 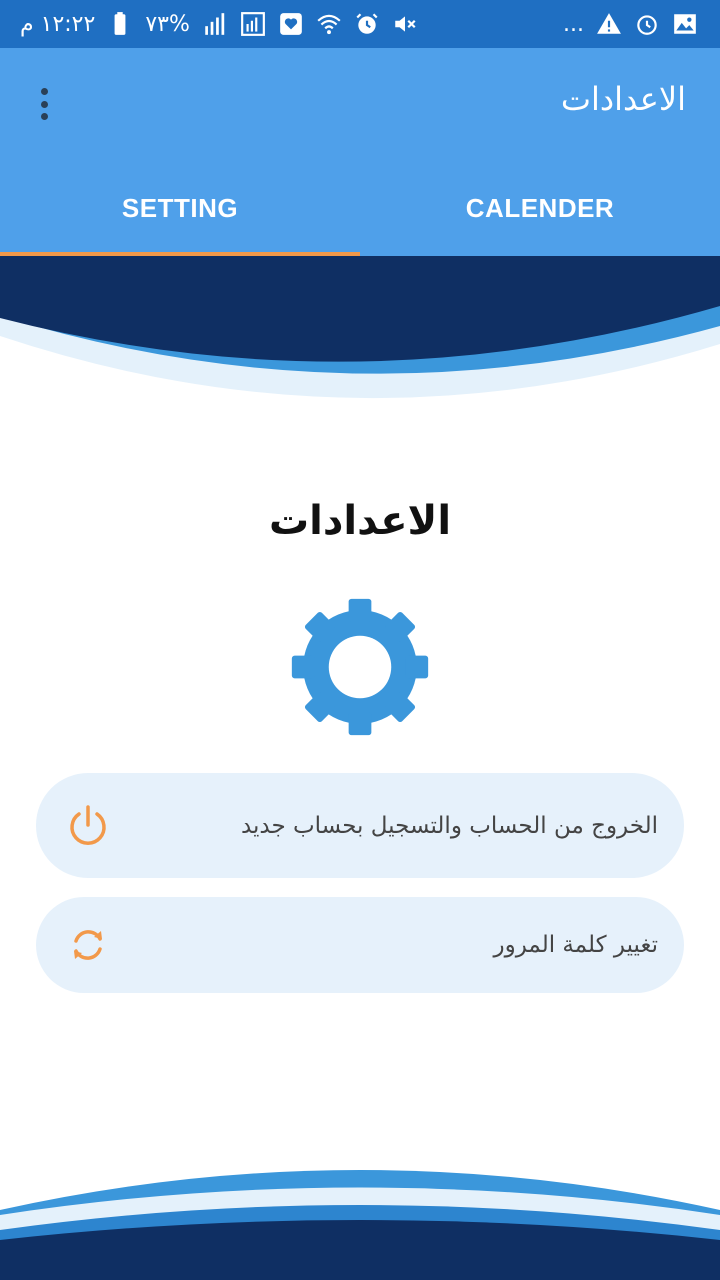 I want to click on more-options-button, so click(x=44, y=104).